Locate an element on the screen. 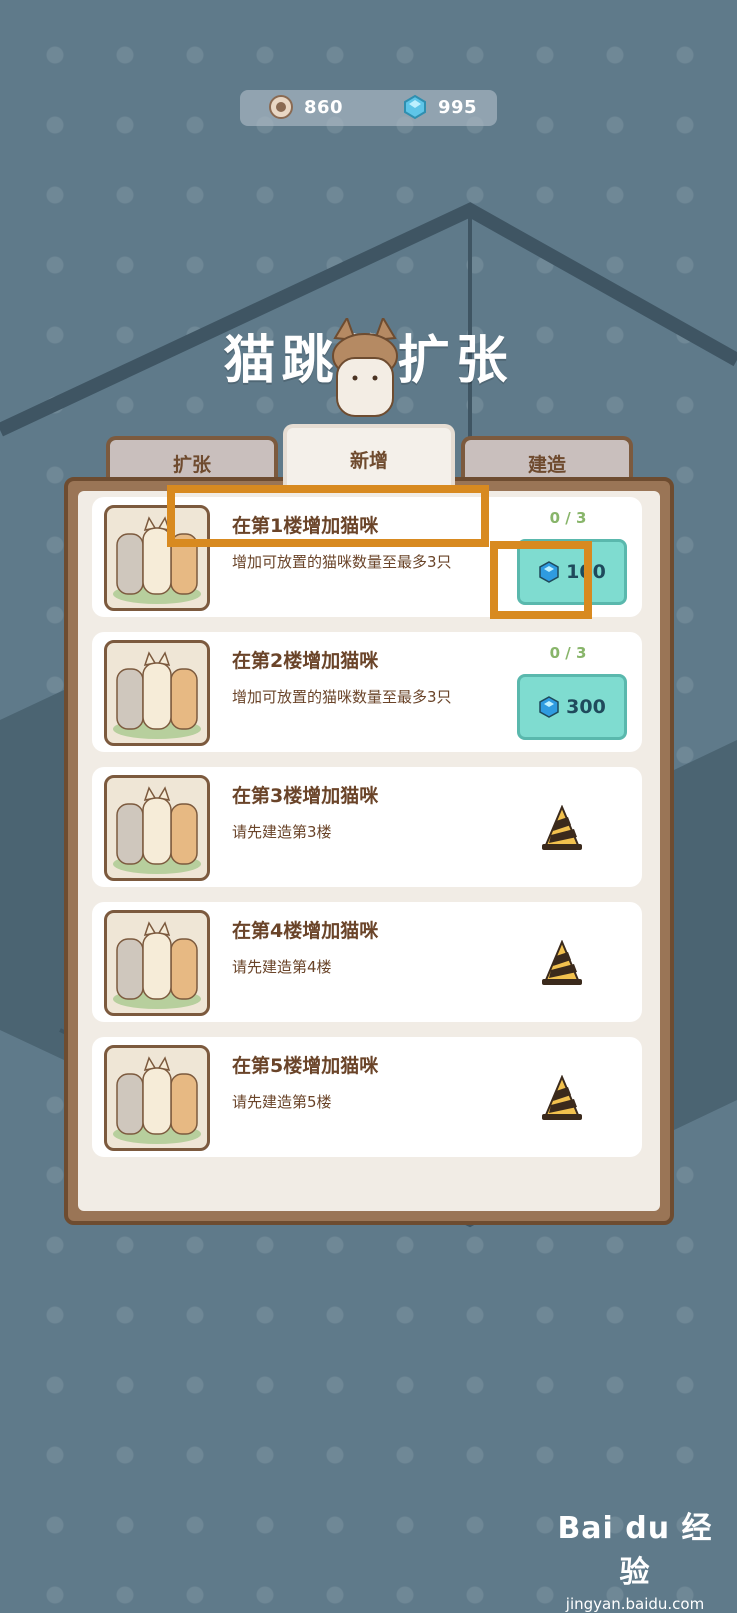  row-title: 在第2楼增加猫咪 is located at coordinates (305, 661).